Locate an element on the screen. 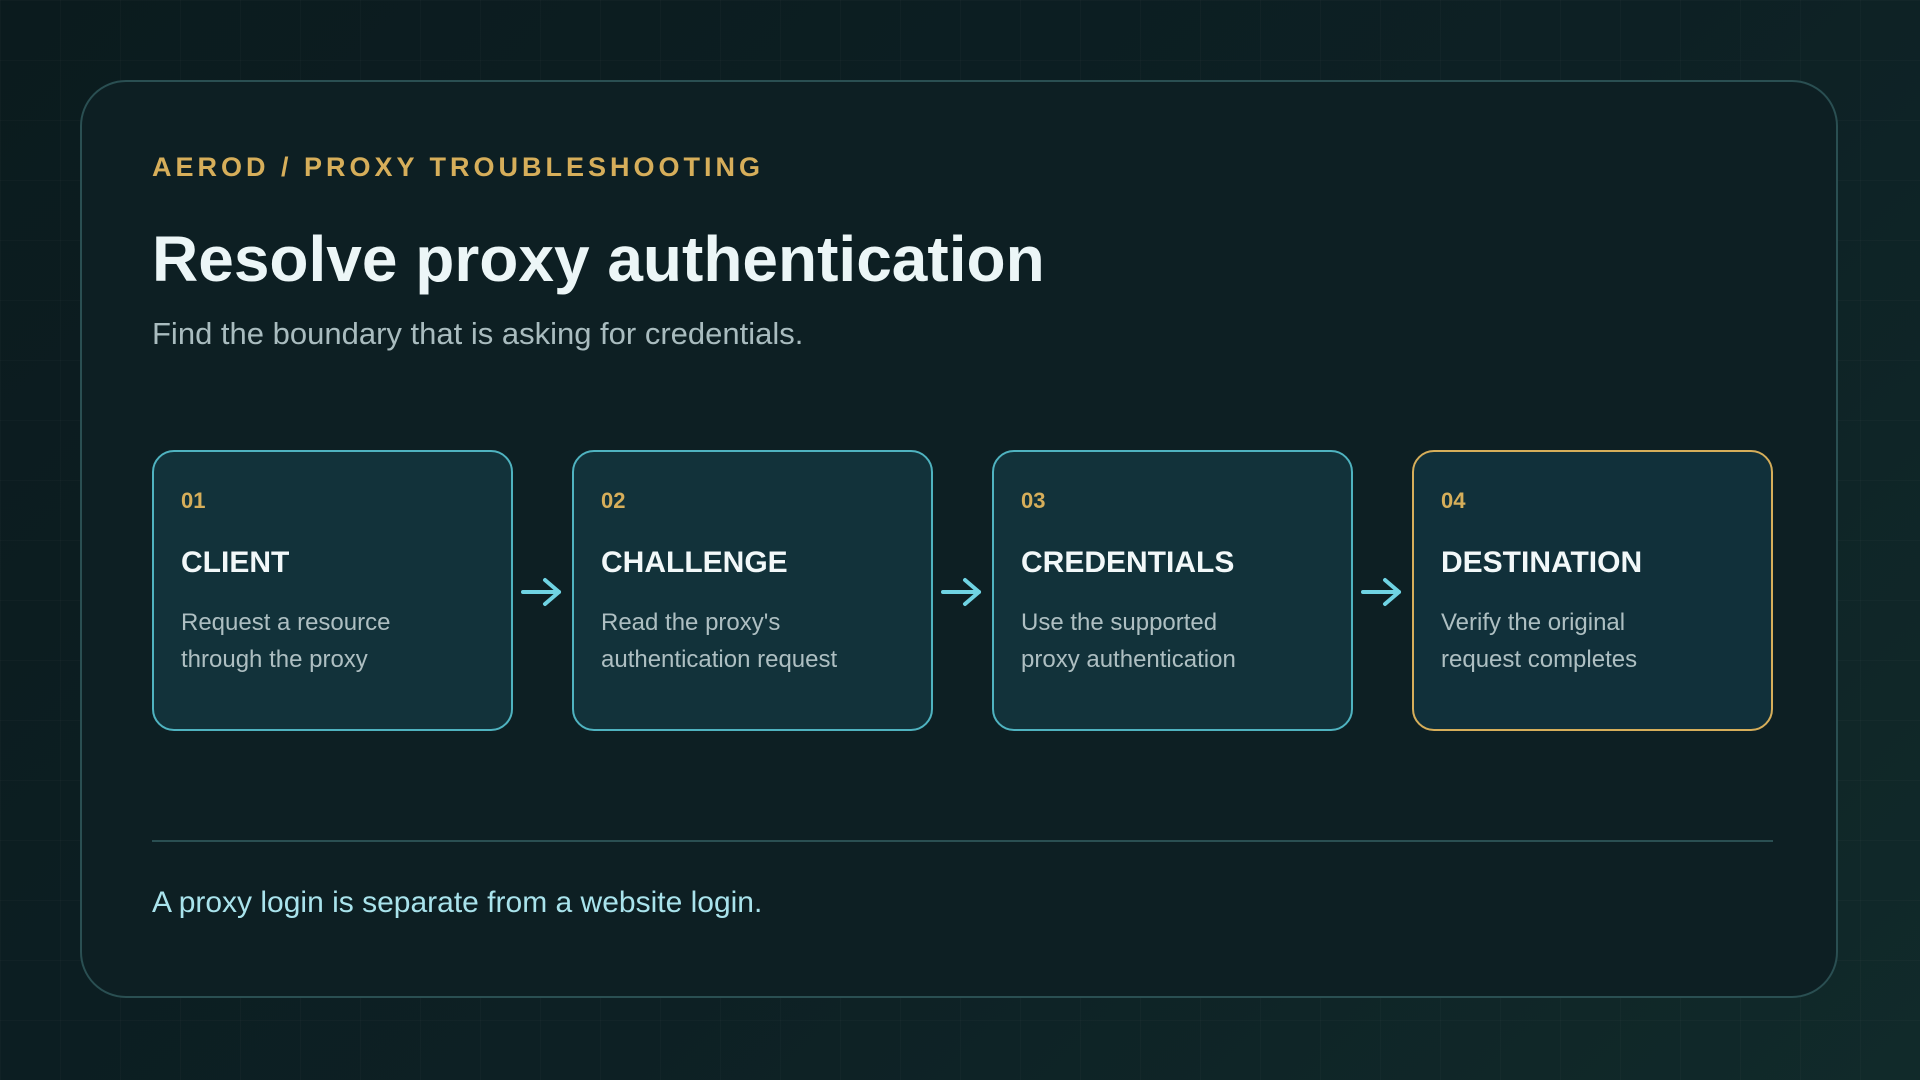 This screenshot has width=1920, height=1080. step-description: Read the proxy's authentication request is located at coordinates (761, 641).